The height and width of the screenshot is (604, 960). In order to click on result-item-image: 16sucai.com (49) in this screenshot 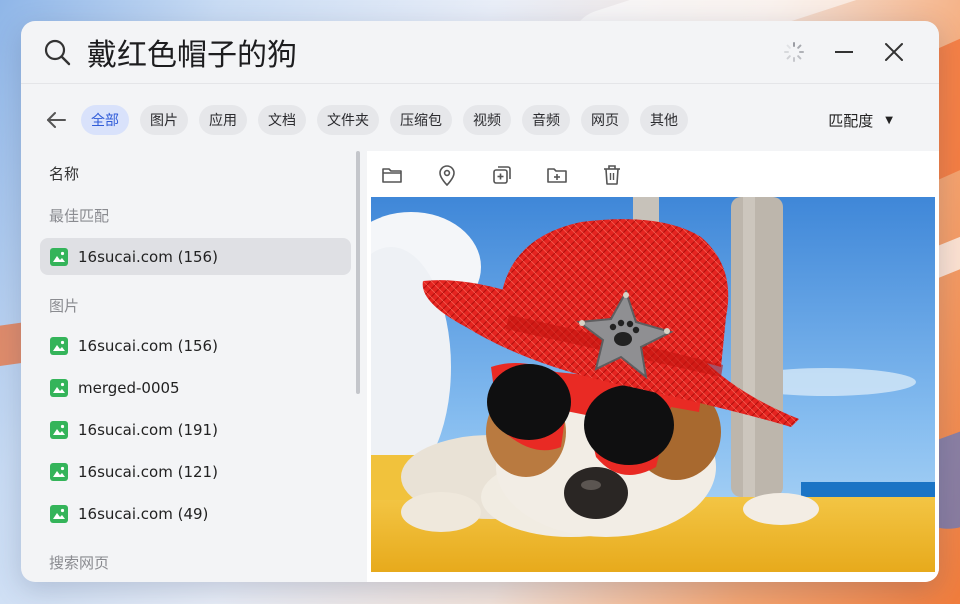, I will do `click(195, 513)`.